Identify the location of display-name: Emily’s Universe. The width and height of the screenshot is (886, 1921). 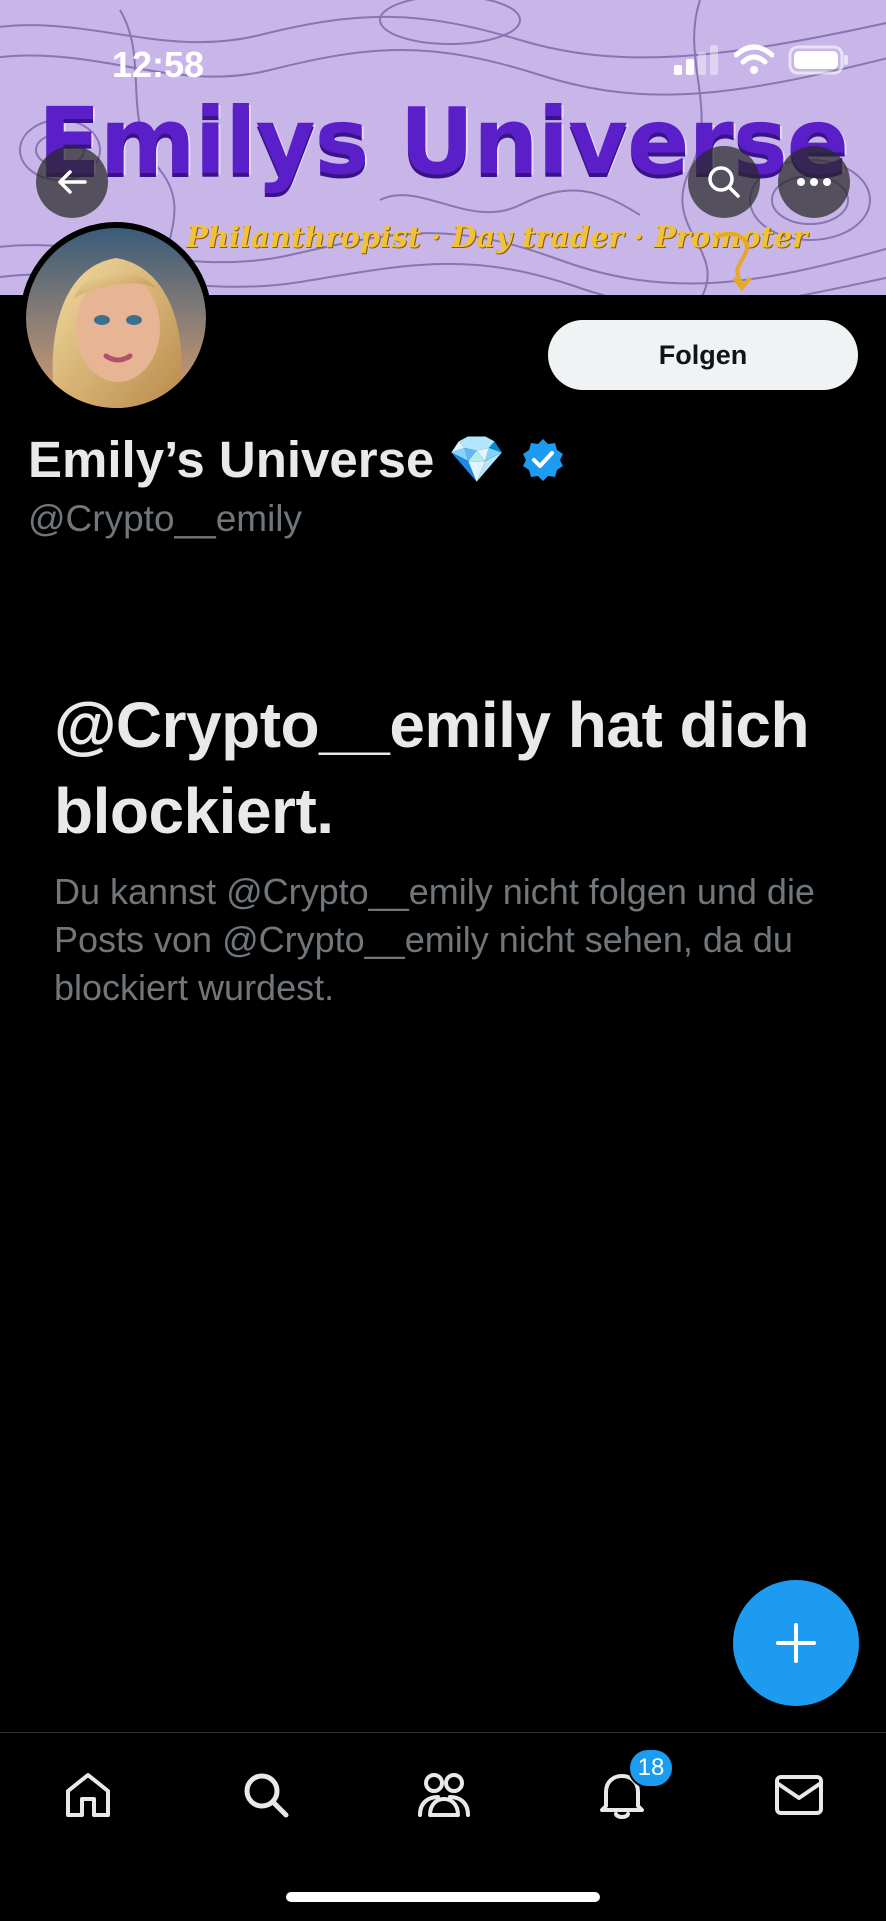
(231, 459).